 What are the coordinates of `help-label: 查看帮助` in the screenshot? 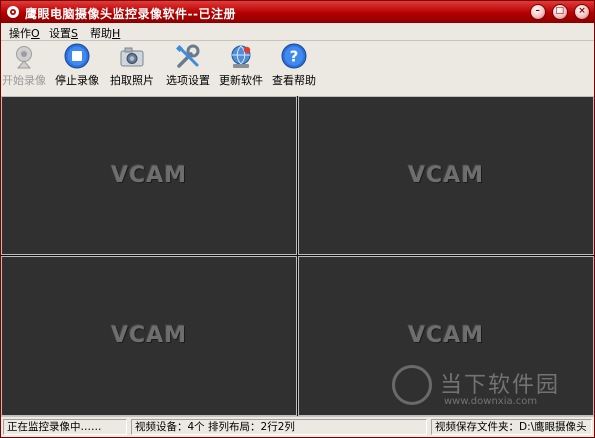 It's located at (294, 80).